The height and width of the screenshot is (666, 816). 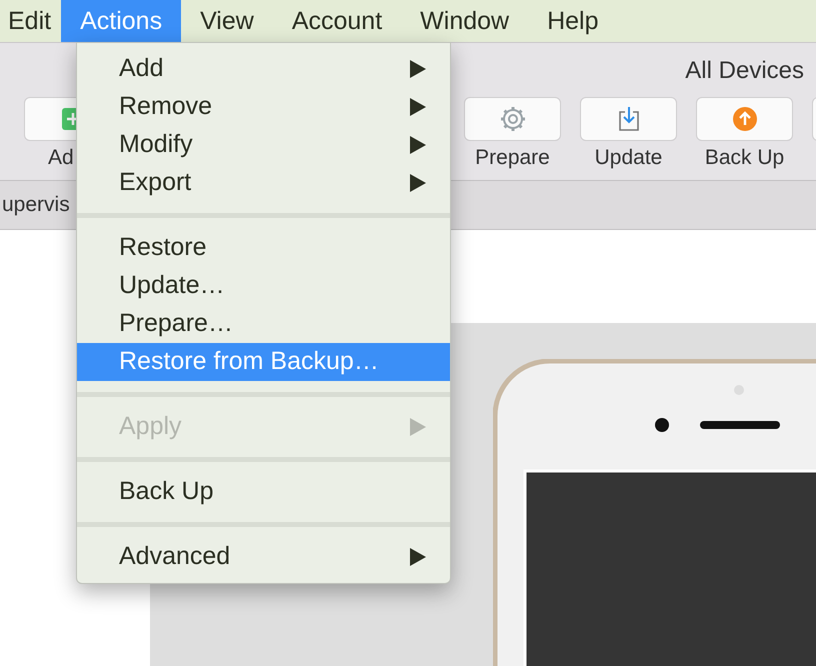 What do you see at coordinates (464, 21) in the screenshot?
I see `menu-bar-item: Window` at bounding box center [464, 21].